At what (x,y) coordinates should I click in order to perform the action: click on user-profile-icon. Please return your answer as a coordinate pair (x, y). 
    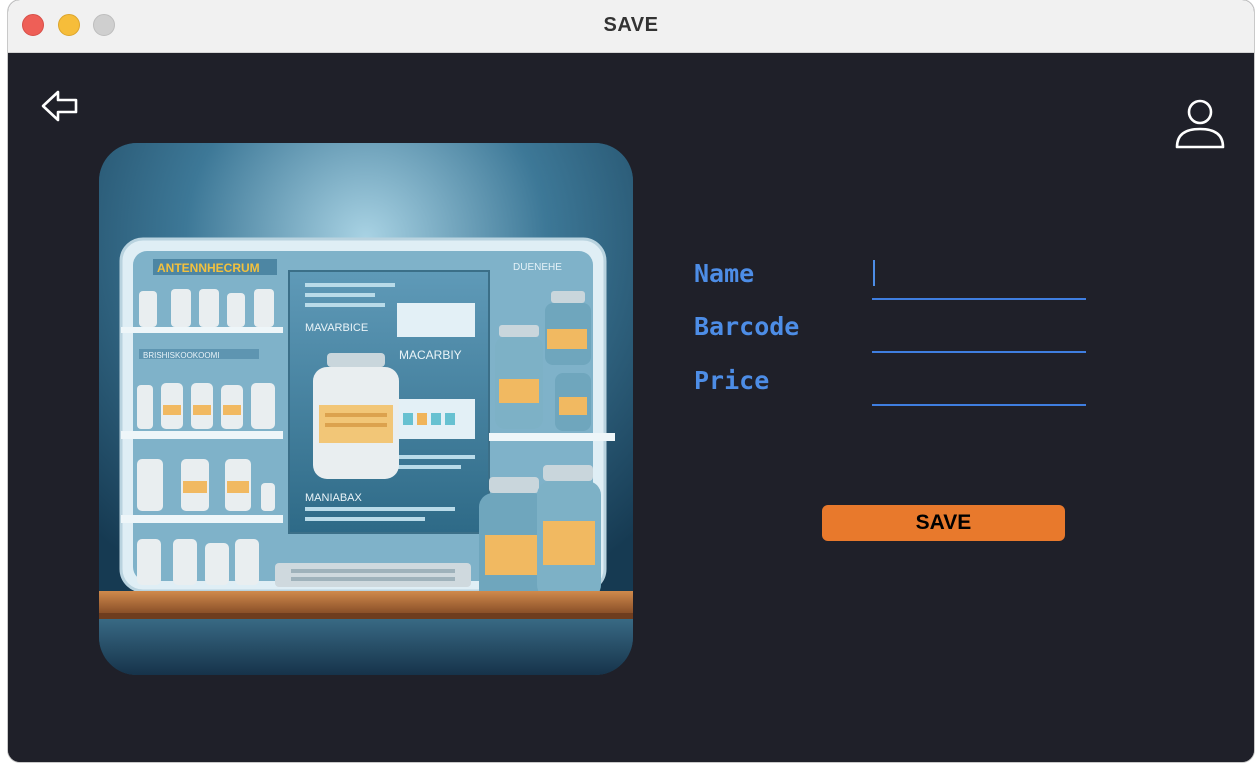
    Looking at the image, I should click on (1200, 124).